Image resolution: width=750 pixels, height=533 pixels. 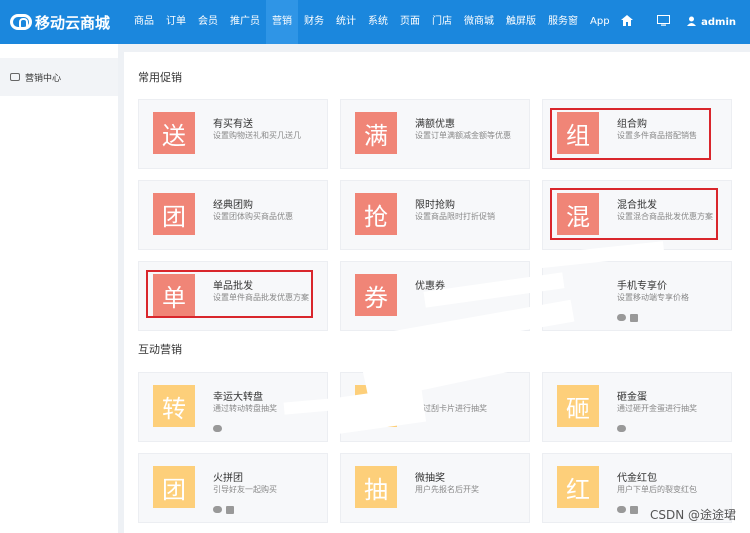 What do you see at coordinates (463, 135) in the screenshot?
I see `card-description: 设置订单满额减金额等优惠` at bounding box center [463, 135].